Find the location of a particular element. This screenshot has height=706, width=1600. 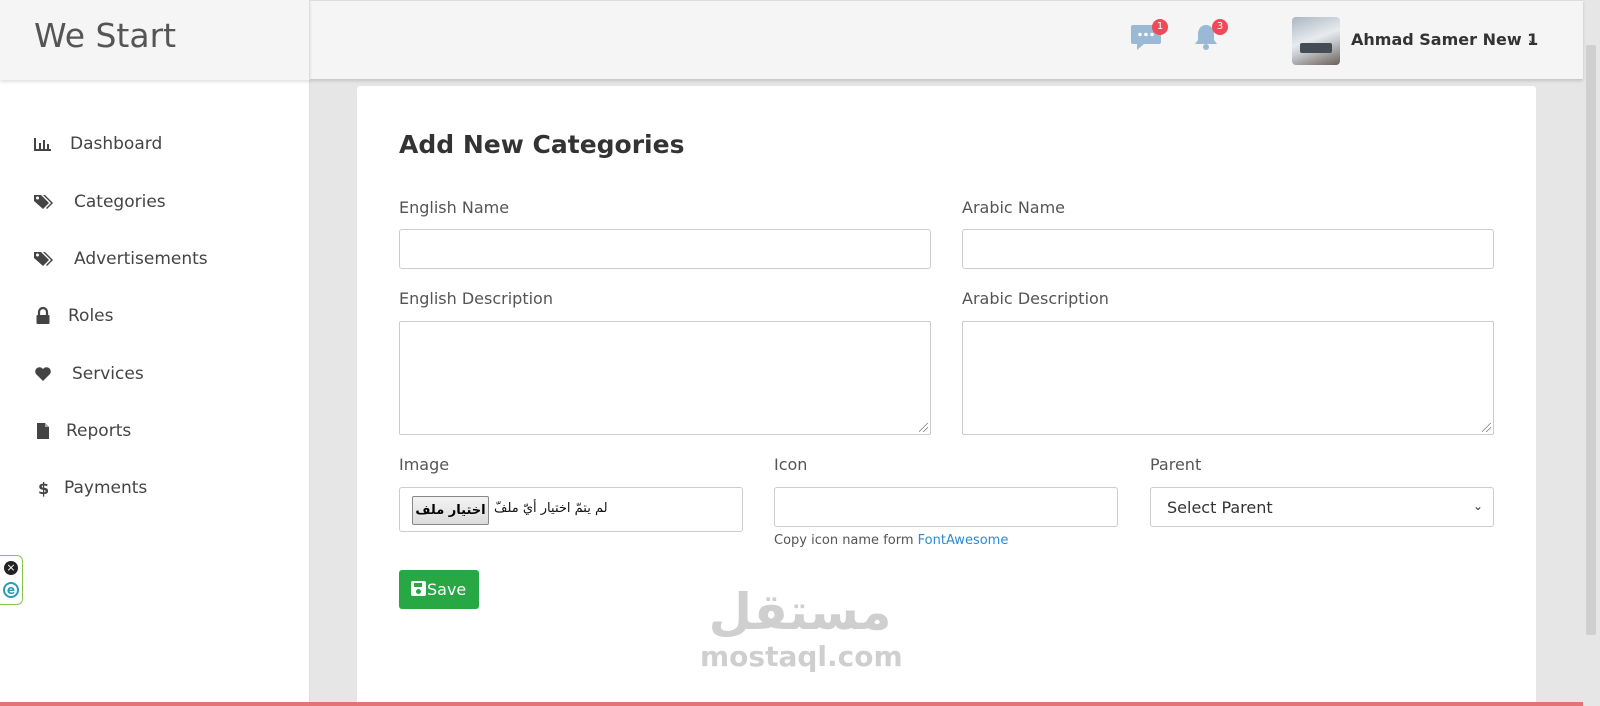

sidebar-item-label: Roles is located at coordinates (91, 316).